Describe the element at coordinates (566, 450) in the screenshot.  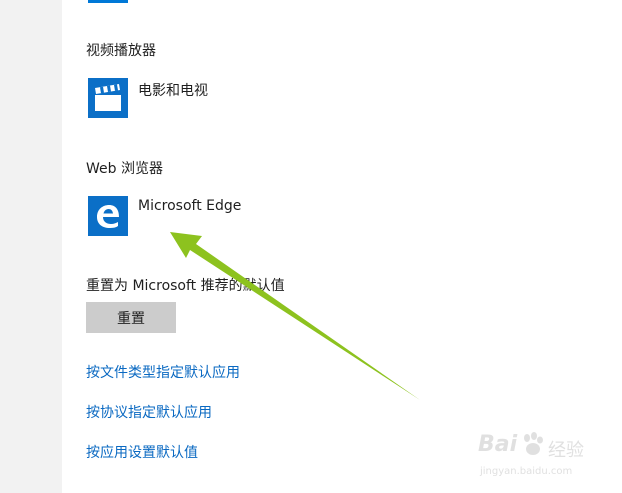
I see `watermark-brand-cn: 经验` at that location.